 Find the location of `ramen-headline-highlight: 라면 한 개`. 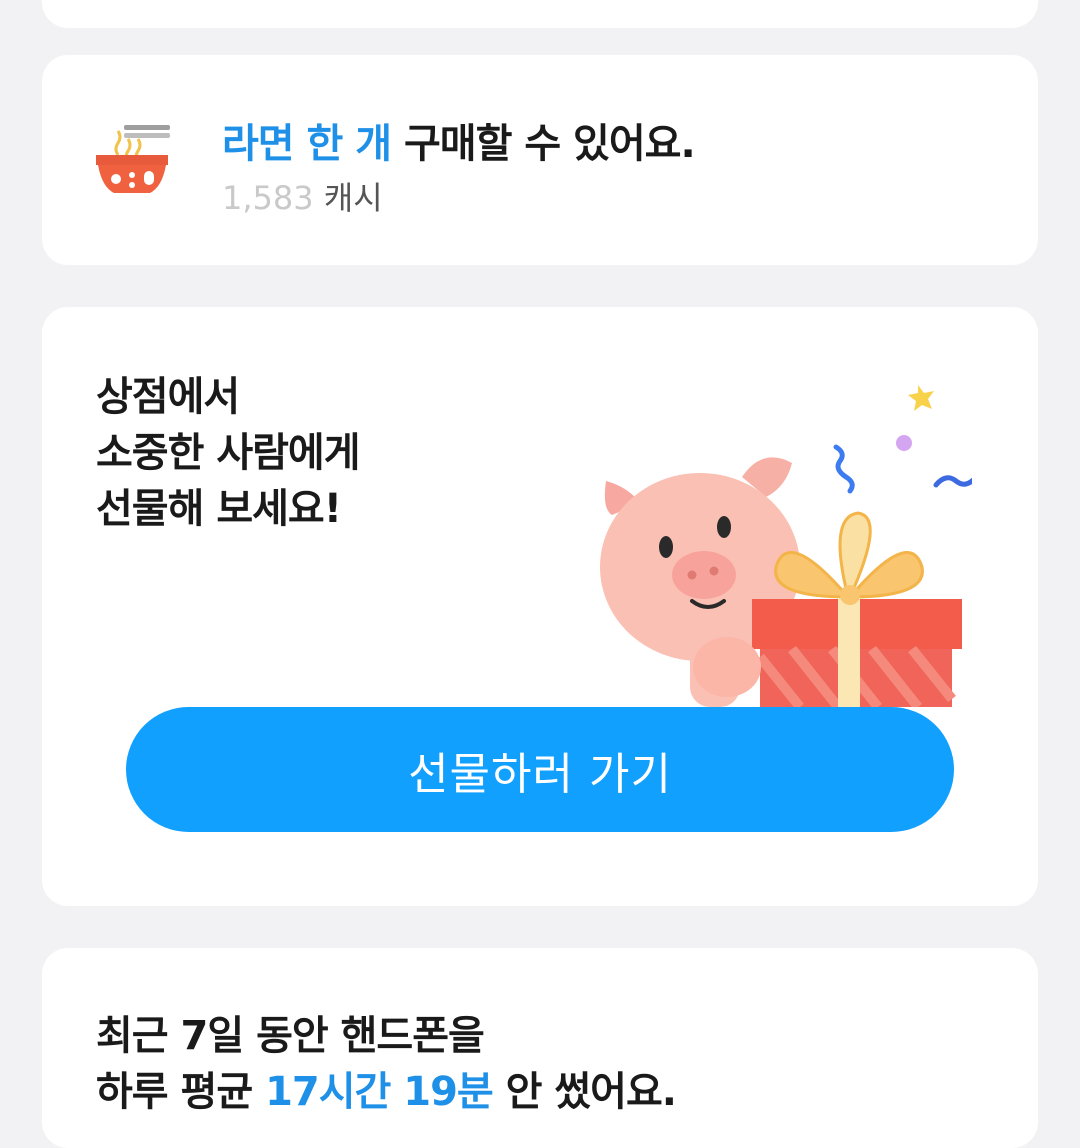

ramen-headline-highlight: 라면 한 개 is located at coordinates (307, 144).